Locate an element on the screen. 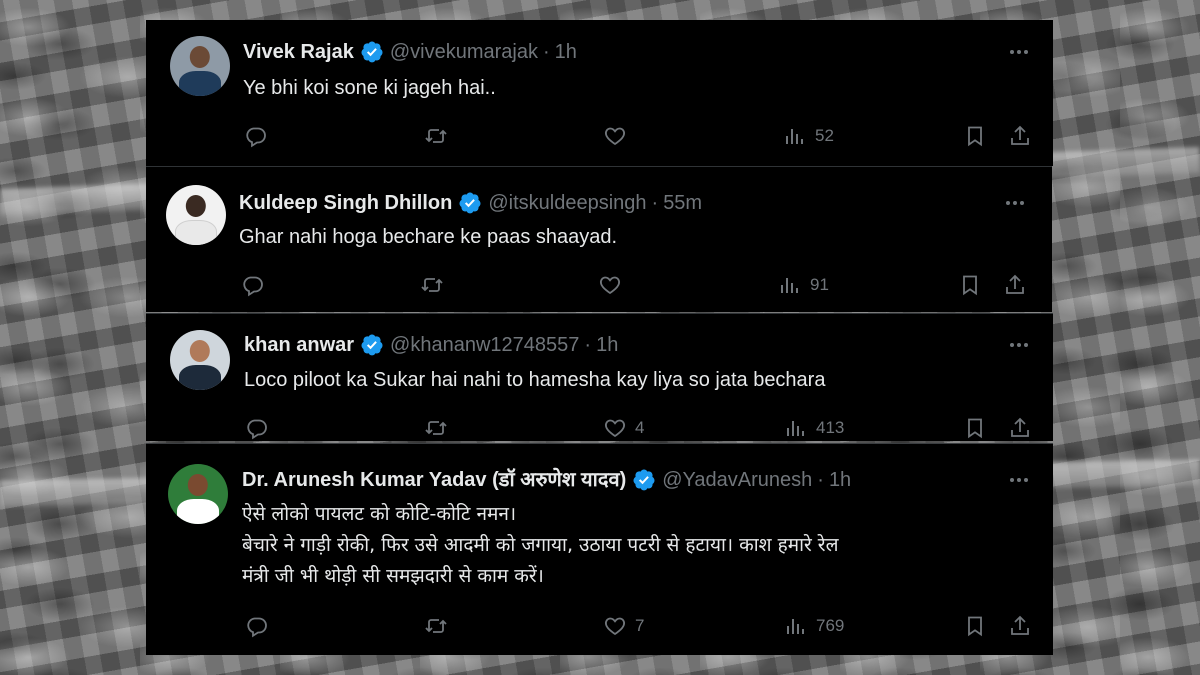 This screenshot has width=1200, height=675. author-handle: @vivekumarajak is located at coordinates (464, 52).